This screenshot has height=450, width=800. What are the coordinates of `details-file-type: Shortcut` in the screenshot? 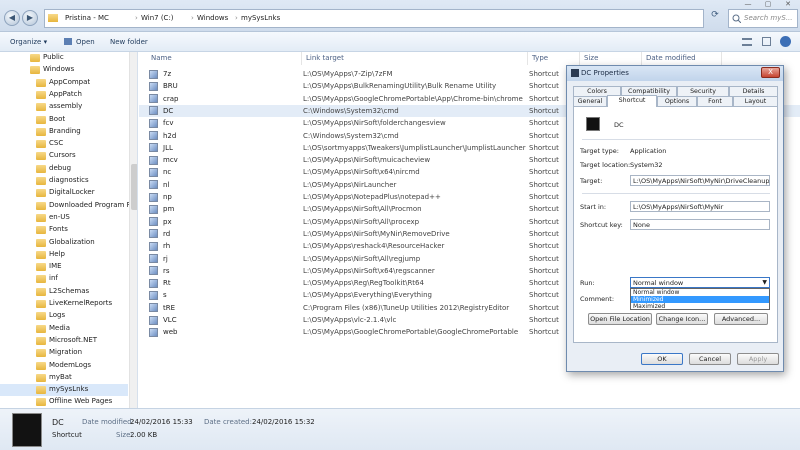 It's located at (67, 435).